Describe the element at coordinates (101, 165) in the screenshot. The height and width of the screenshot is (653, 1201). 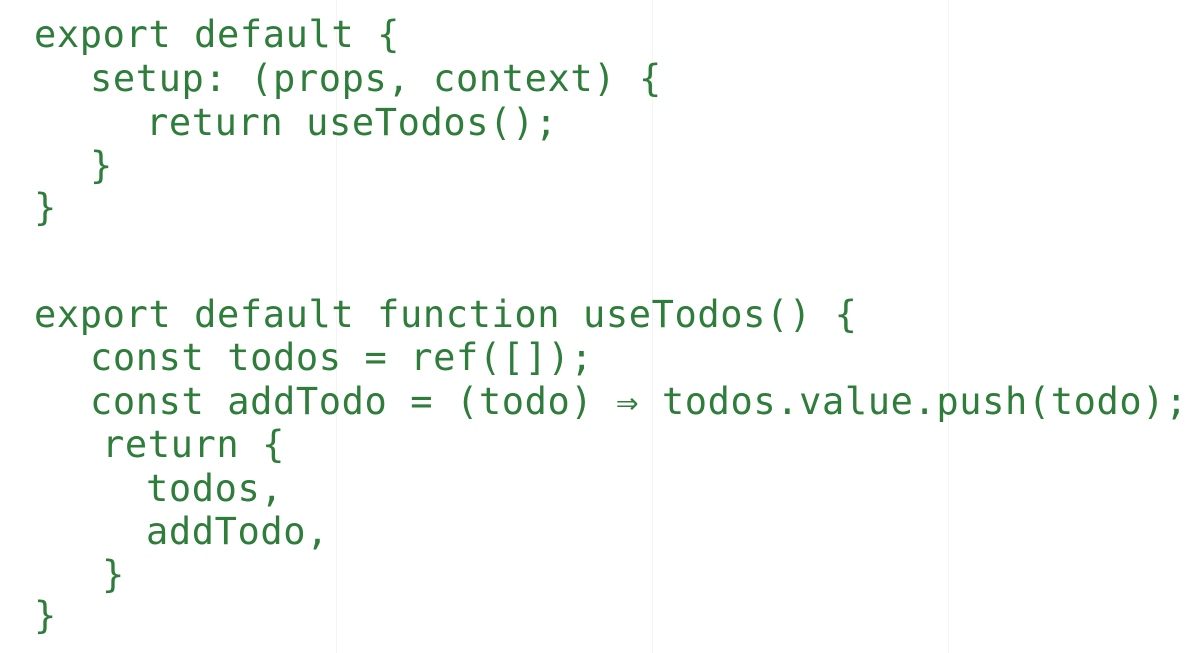
I see `code-line-4: }` at that location.